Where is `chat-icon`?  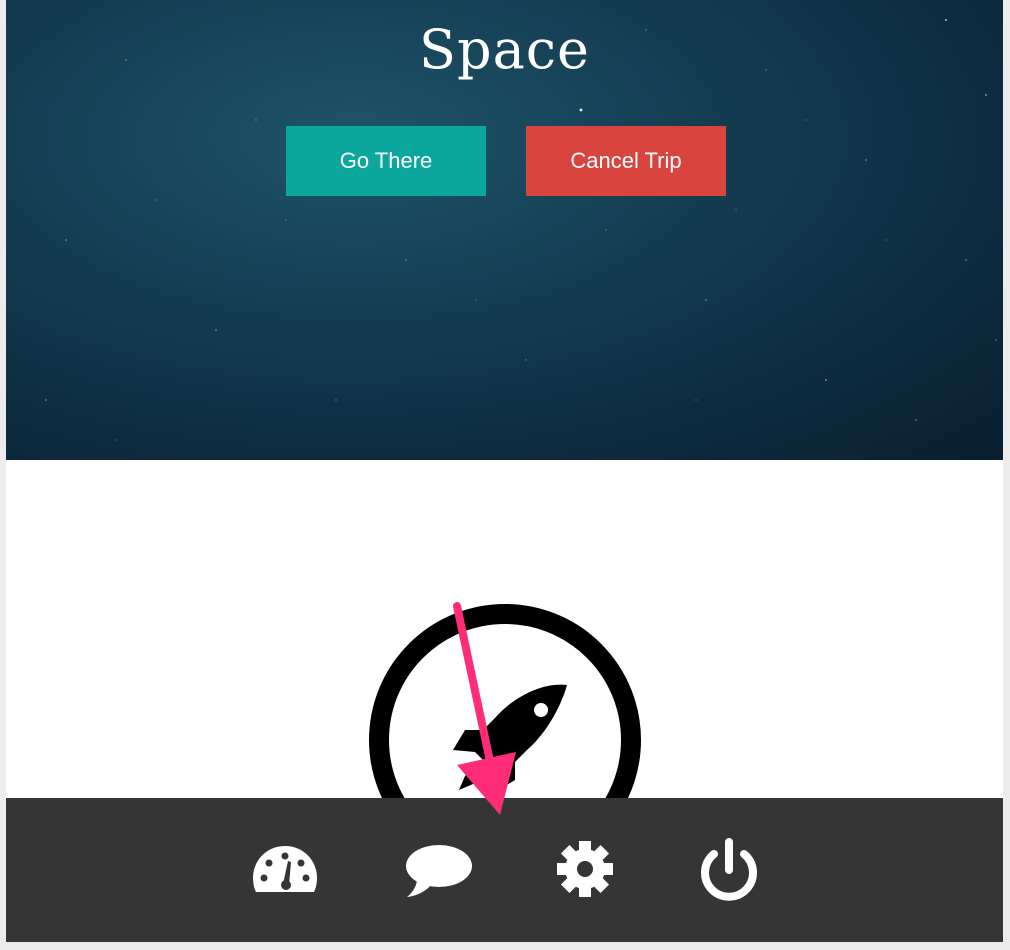
chat-icon is located at coordinates (439, 871).